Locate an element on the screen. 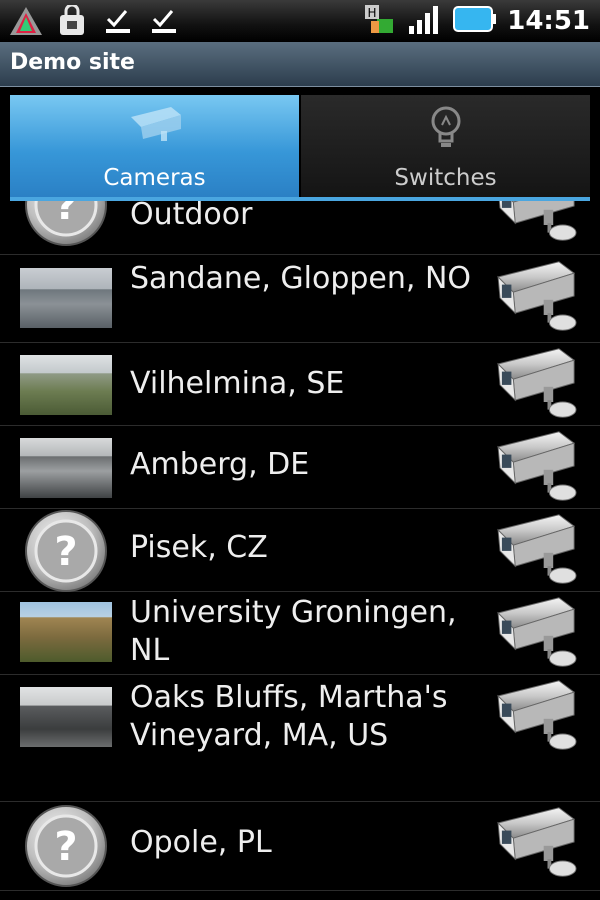 The width and height of the screenshot is (600, 900). svg-text: H is located at coordinates (372, 13).